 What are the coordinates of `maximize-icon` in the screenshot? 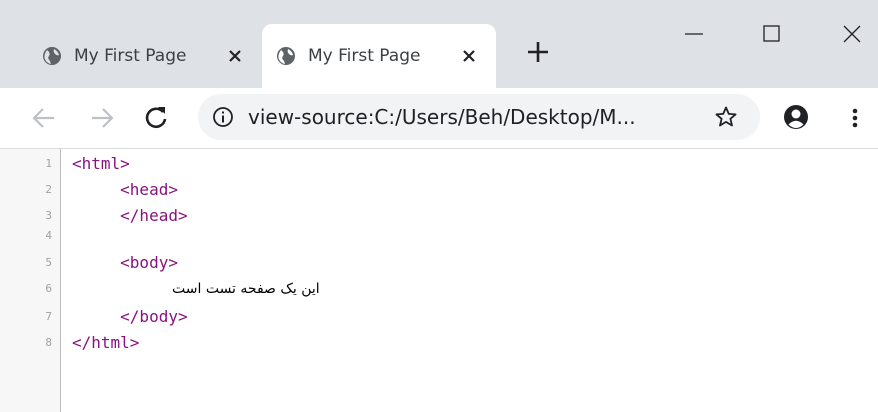 It's located at (772, 34).